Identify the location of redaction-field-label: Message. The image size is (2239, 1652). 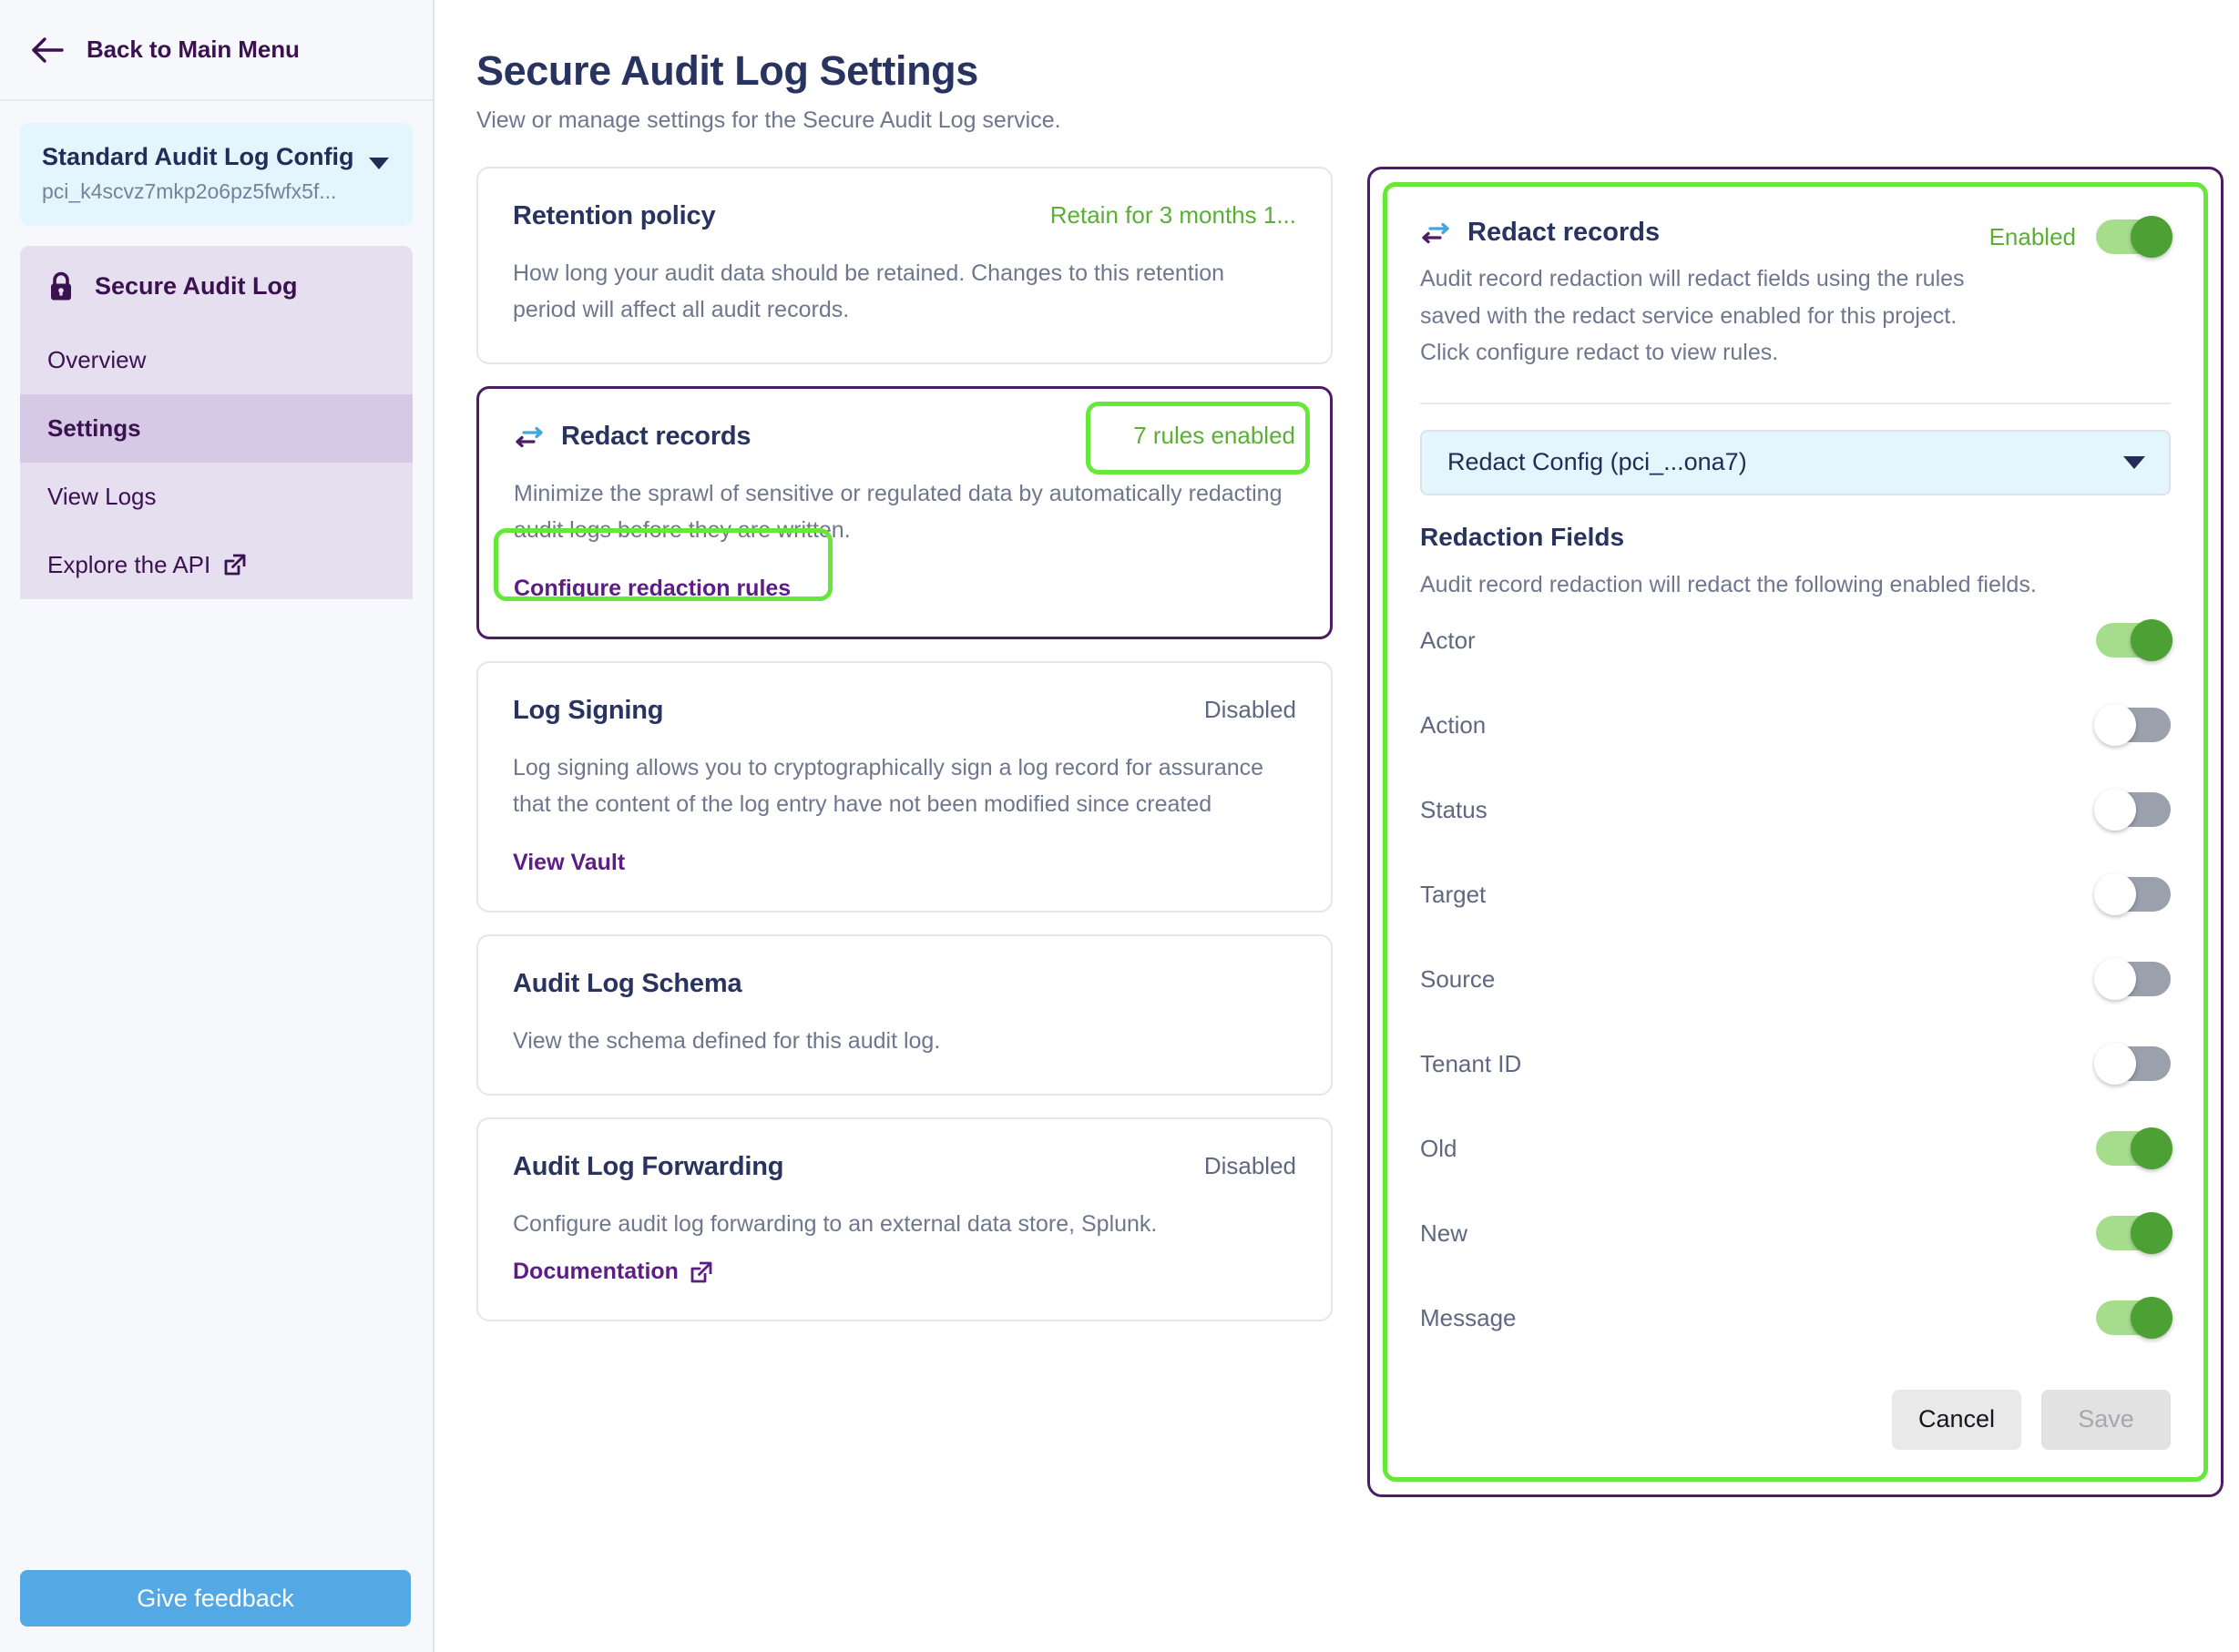
(1468, 1317).